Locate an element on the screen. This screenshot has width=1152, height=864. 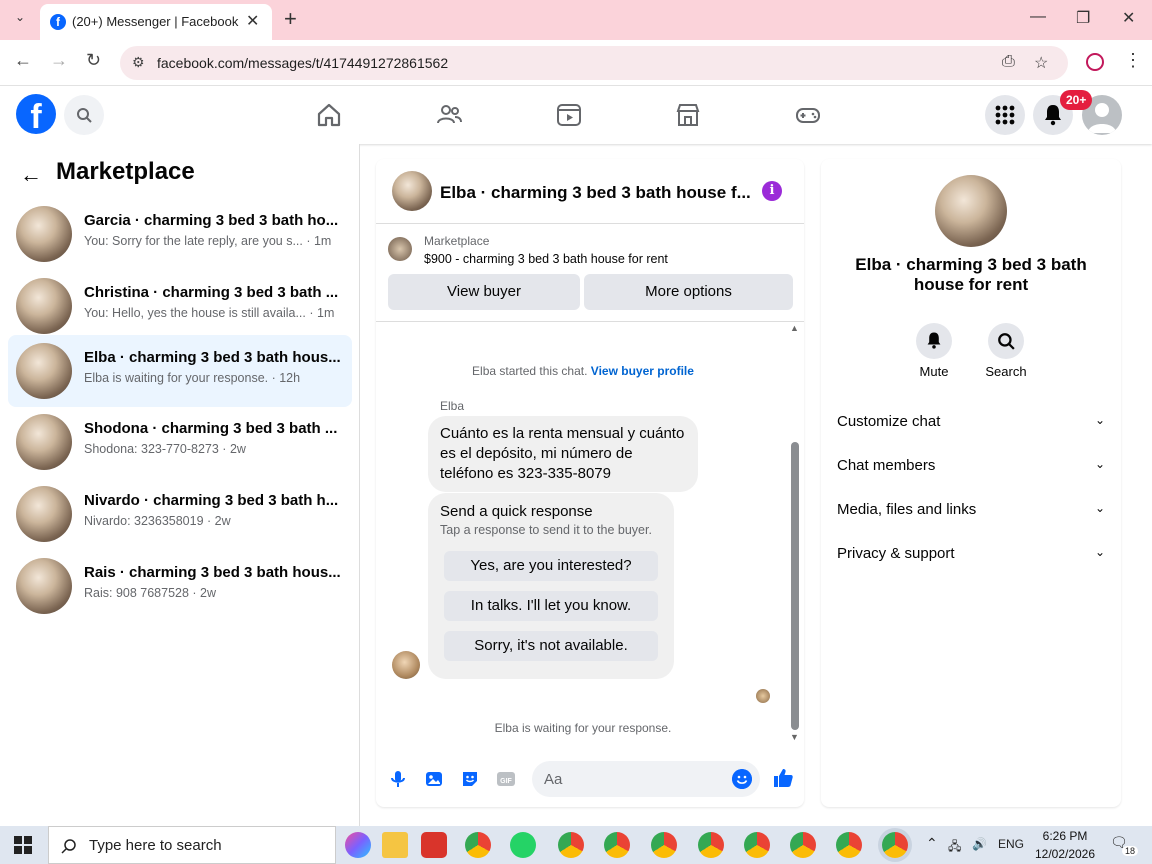
bookmark-star-icon: ☆ is located at coordinates (1041, 63).